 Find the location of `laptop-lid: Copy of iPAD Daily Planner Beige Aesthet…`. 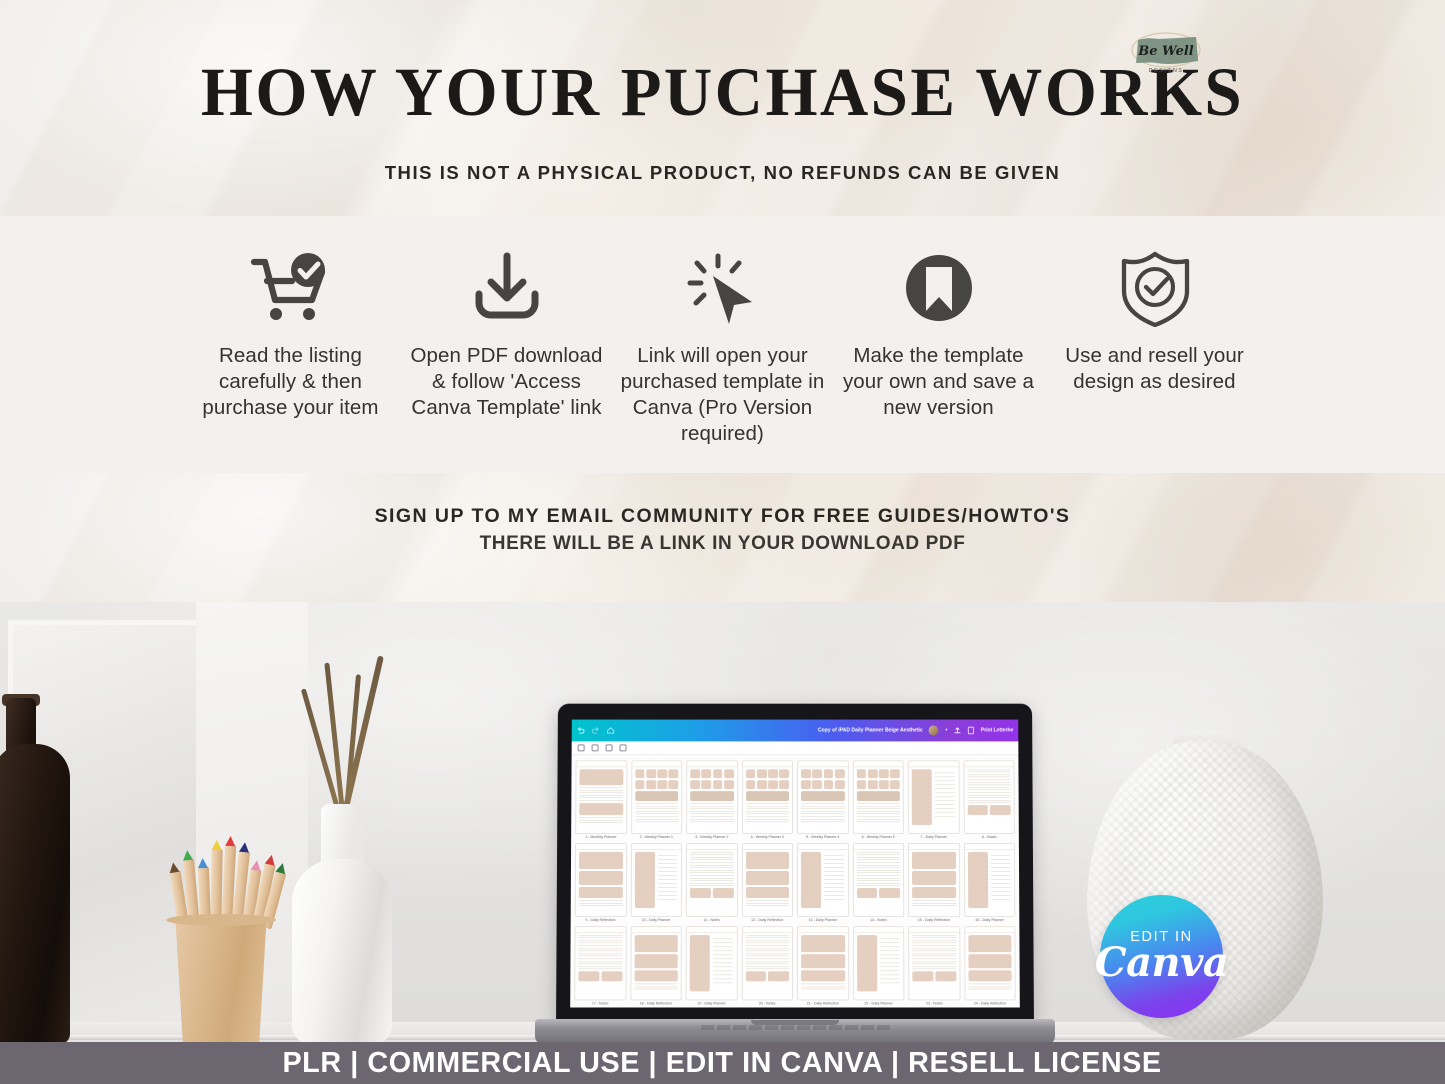

laptop-lid: Copy of iPAD Daily Planner Beige Aesthet… is located at coordinates (795, 863).